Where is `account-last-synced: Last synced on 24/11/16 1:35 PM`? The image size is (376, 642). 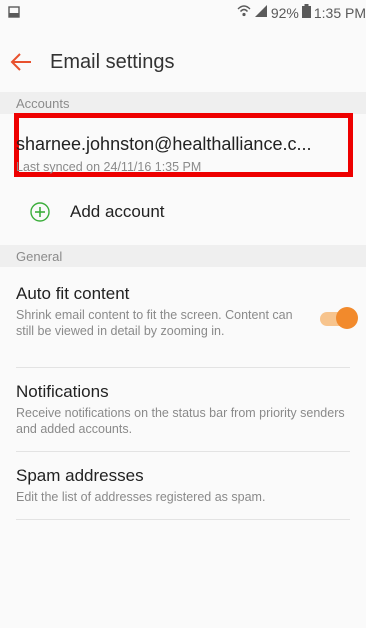
account-last-synced: Last synced on 24/11/16 1:35 PM is located at coordinates (109, 167).